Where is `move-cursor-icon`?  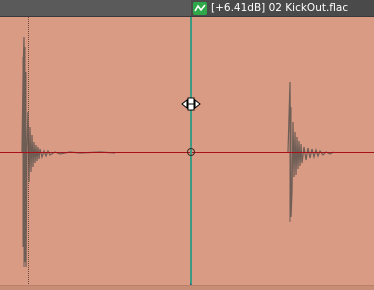 move-cursor-icon is located at coordinates (191, 104).